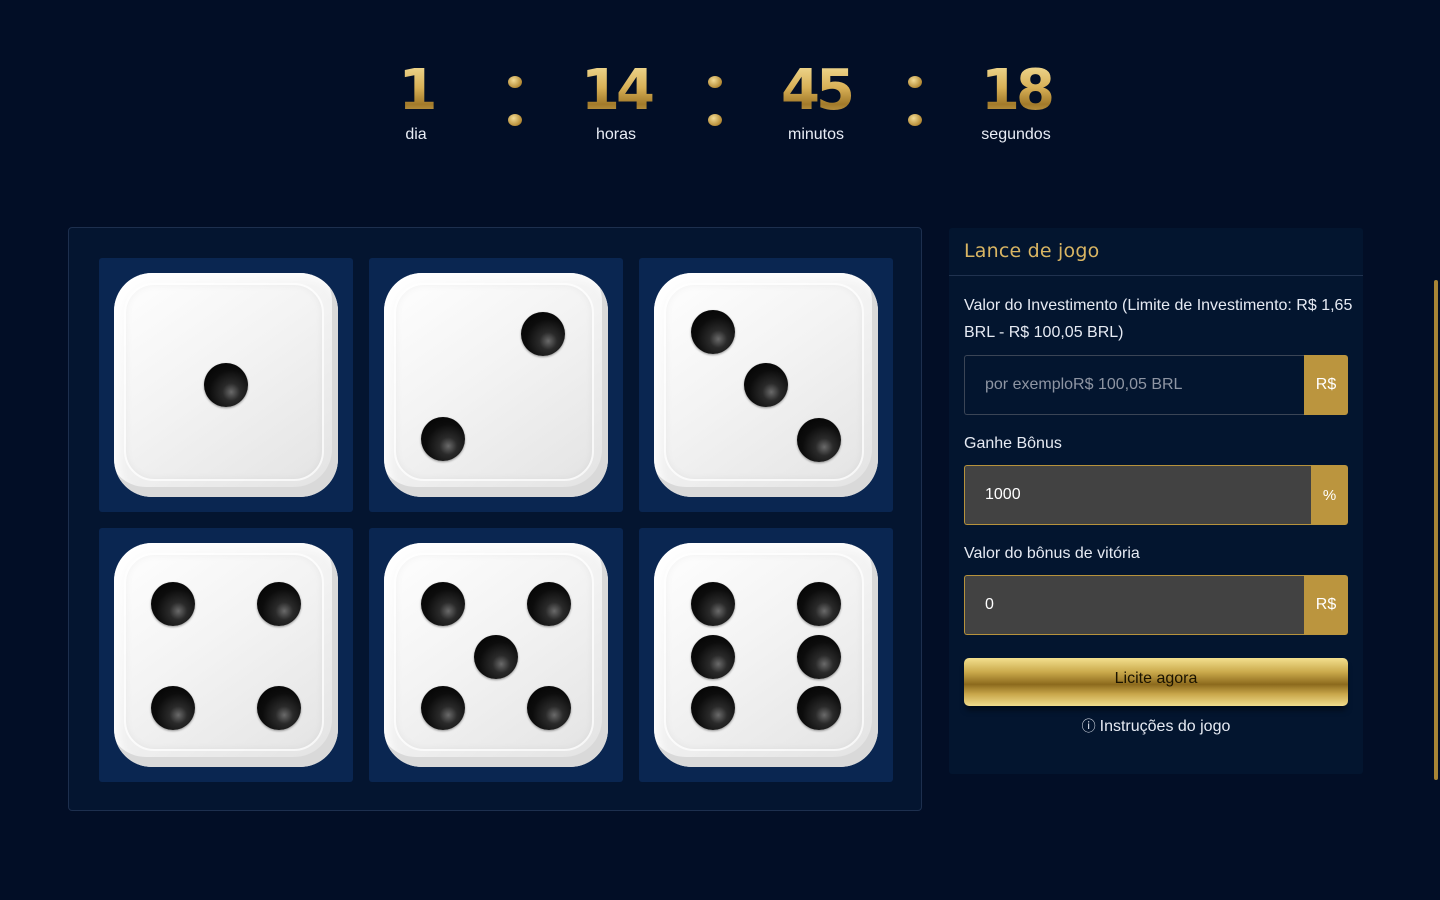  I want to click on bonus-label: Ganhe Bônus, so click(1013, 443).